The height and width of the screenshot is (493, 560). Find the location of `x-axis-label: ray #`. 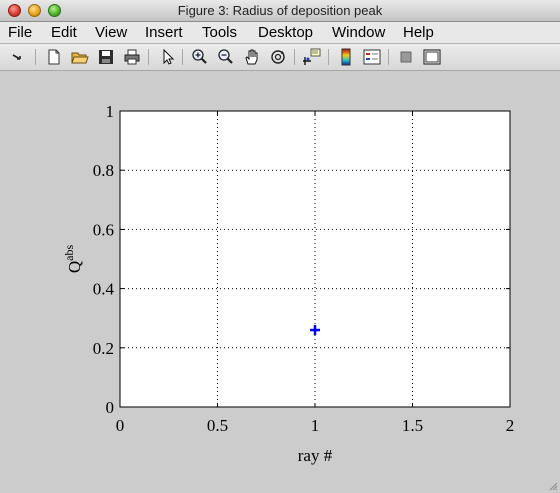

x-axis-label: ray # is located at coordinates (315, 455).